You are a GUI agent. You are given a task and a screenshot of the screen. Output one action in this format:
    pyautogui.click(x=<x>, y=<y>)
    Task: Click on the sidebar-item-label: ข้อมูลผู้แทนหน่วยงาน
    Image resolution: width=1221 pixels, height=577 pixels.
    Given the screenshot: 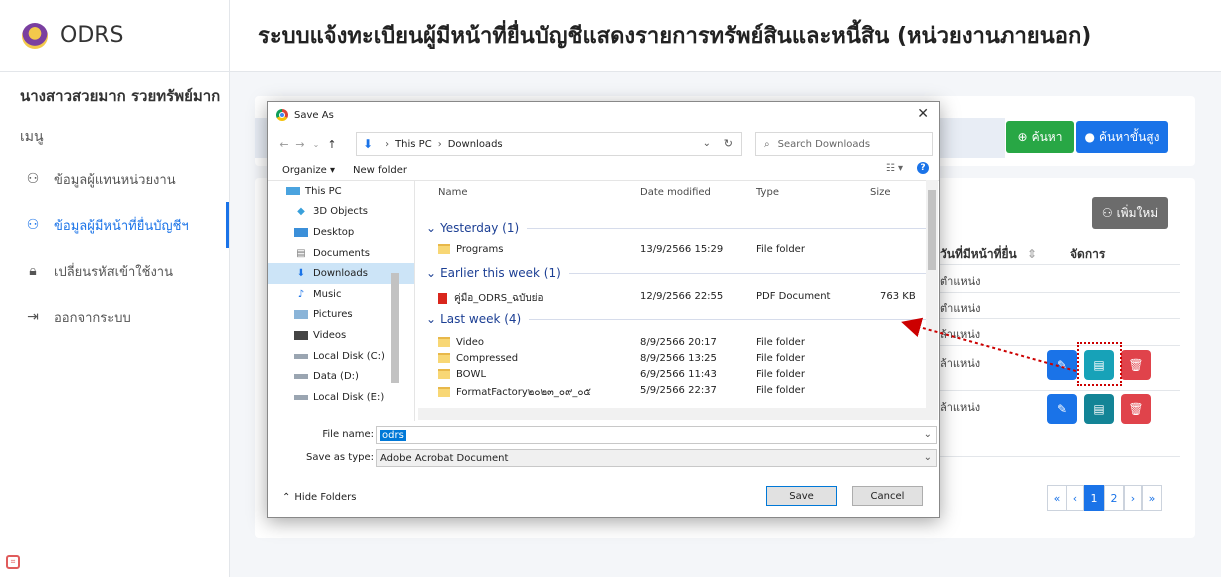 What is the action you would take?
    pyautogui.click(x=115, y=180)
    